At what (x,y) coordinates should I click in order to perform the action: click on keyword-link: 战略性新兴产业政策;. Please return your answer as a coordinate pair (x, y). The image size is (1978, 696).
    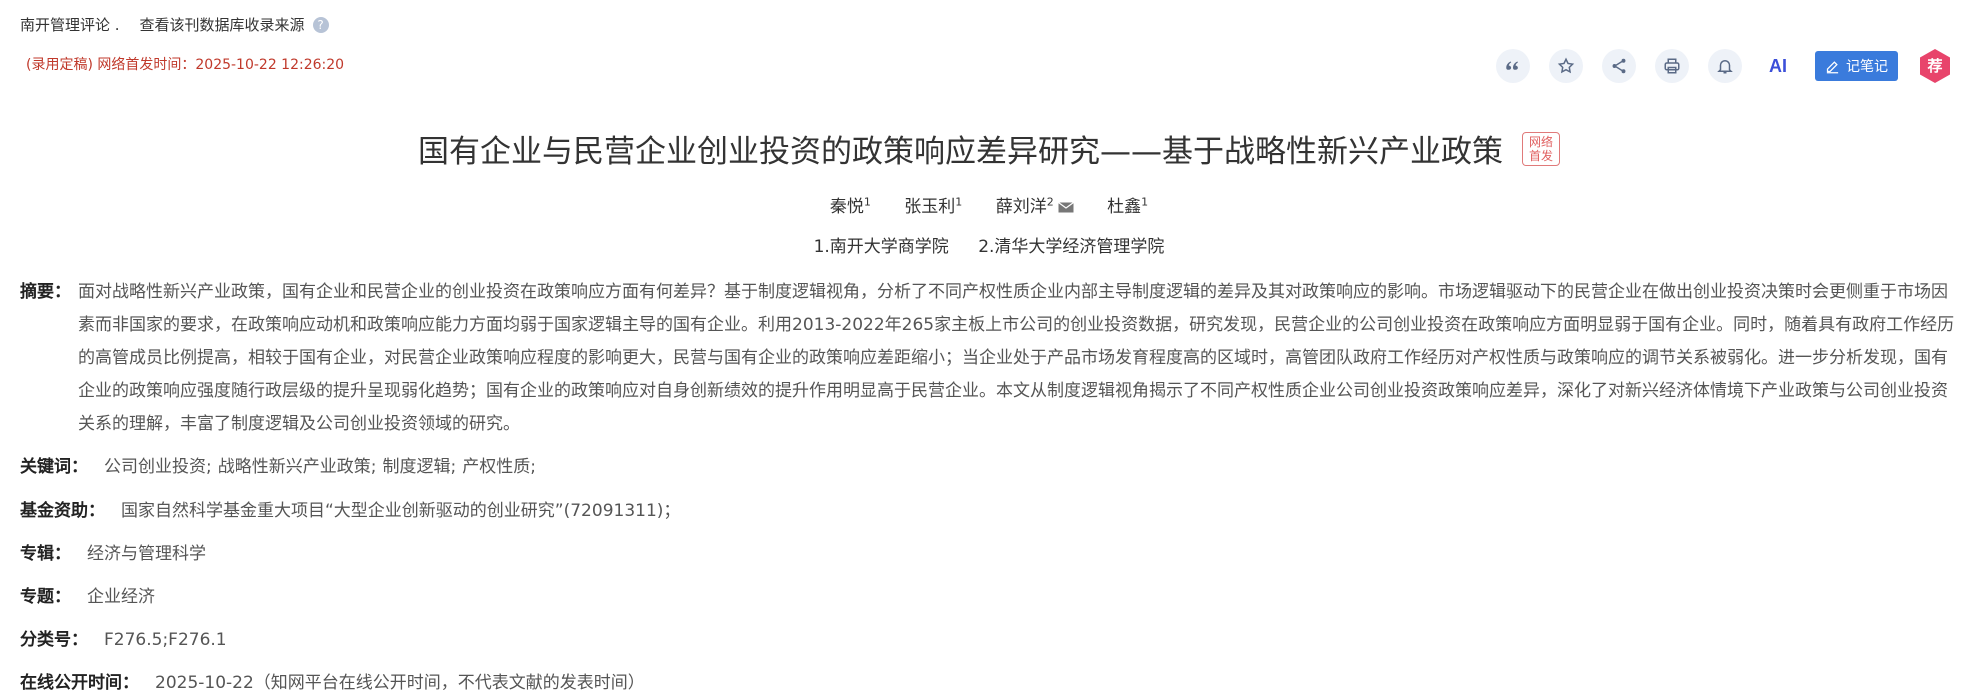
    Looking at the image, I should click on (297, 467).